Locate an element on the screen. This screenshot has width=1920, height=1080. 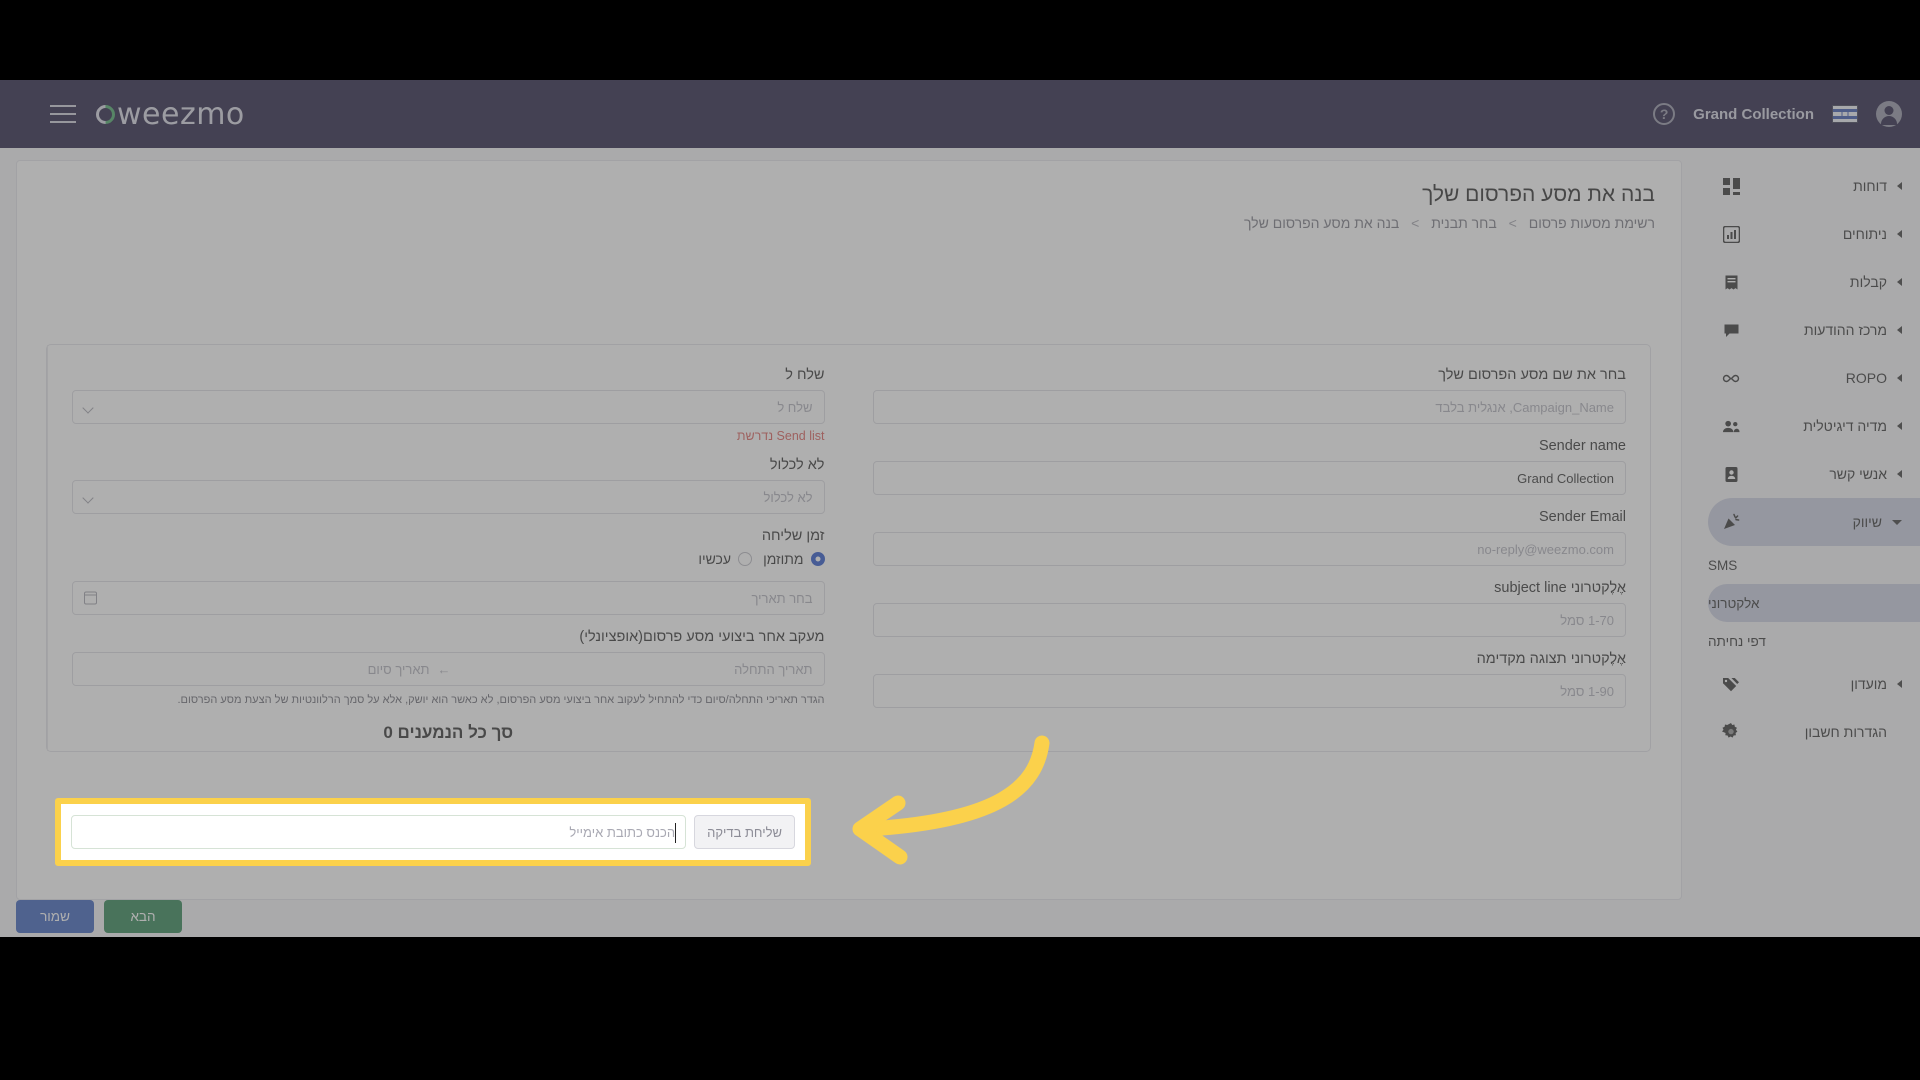
field-subject-line: אֶלֶקטרוני subject line 1-70 סמל is located at coordinates (1249, 608).